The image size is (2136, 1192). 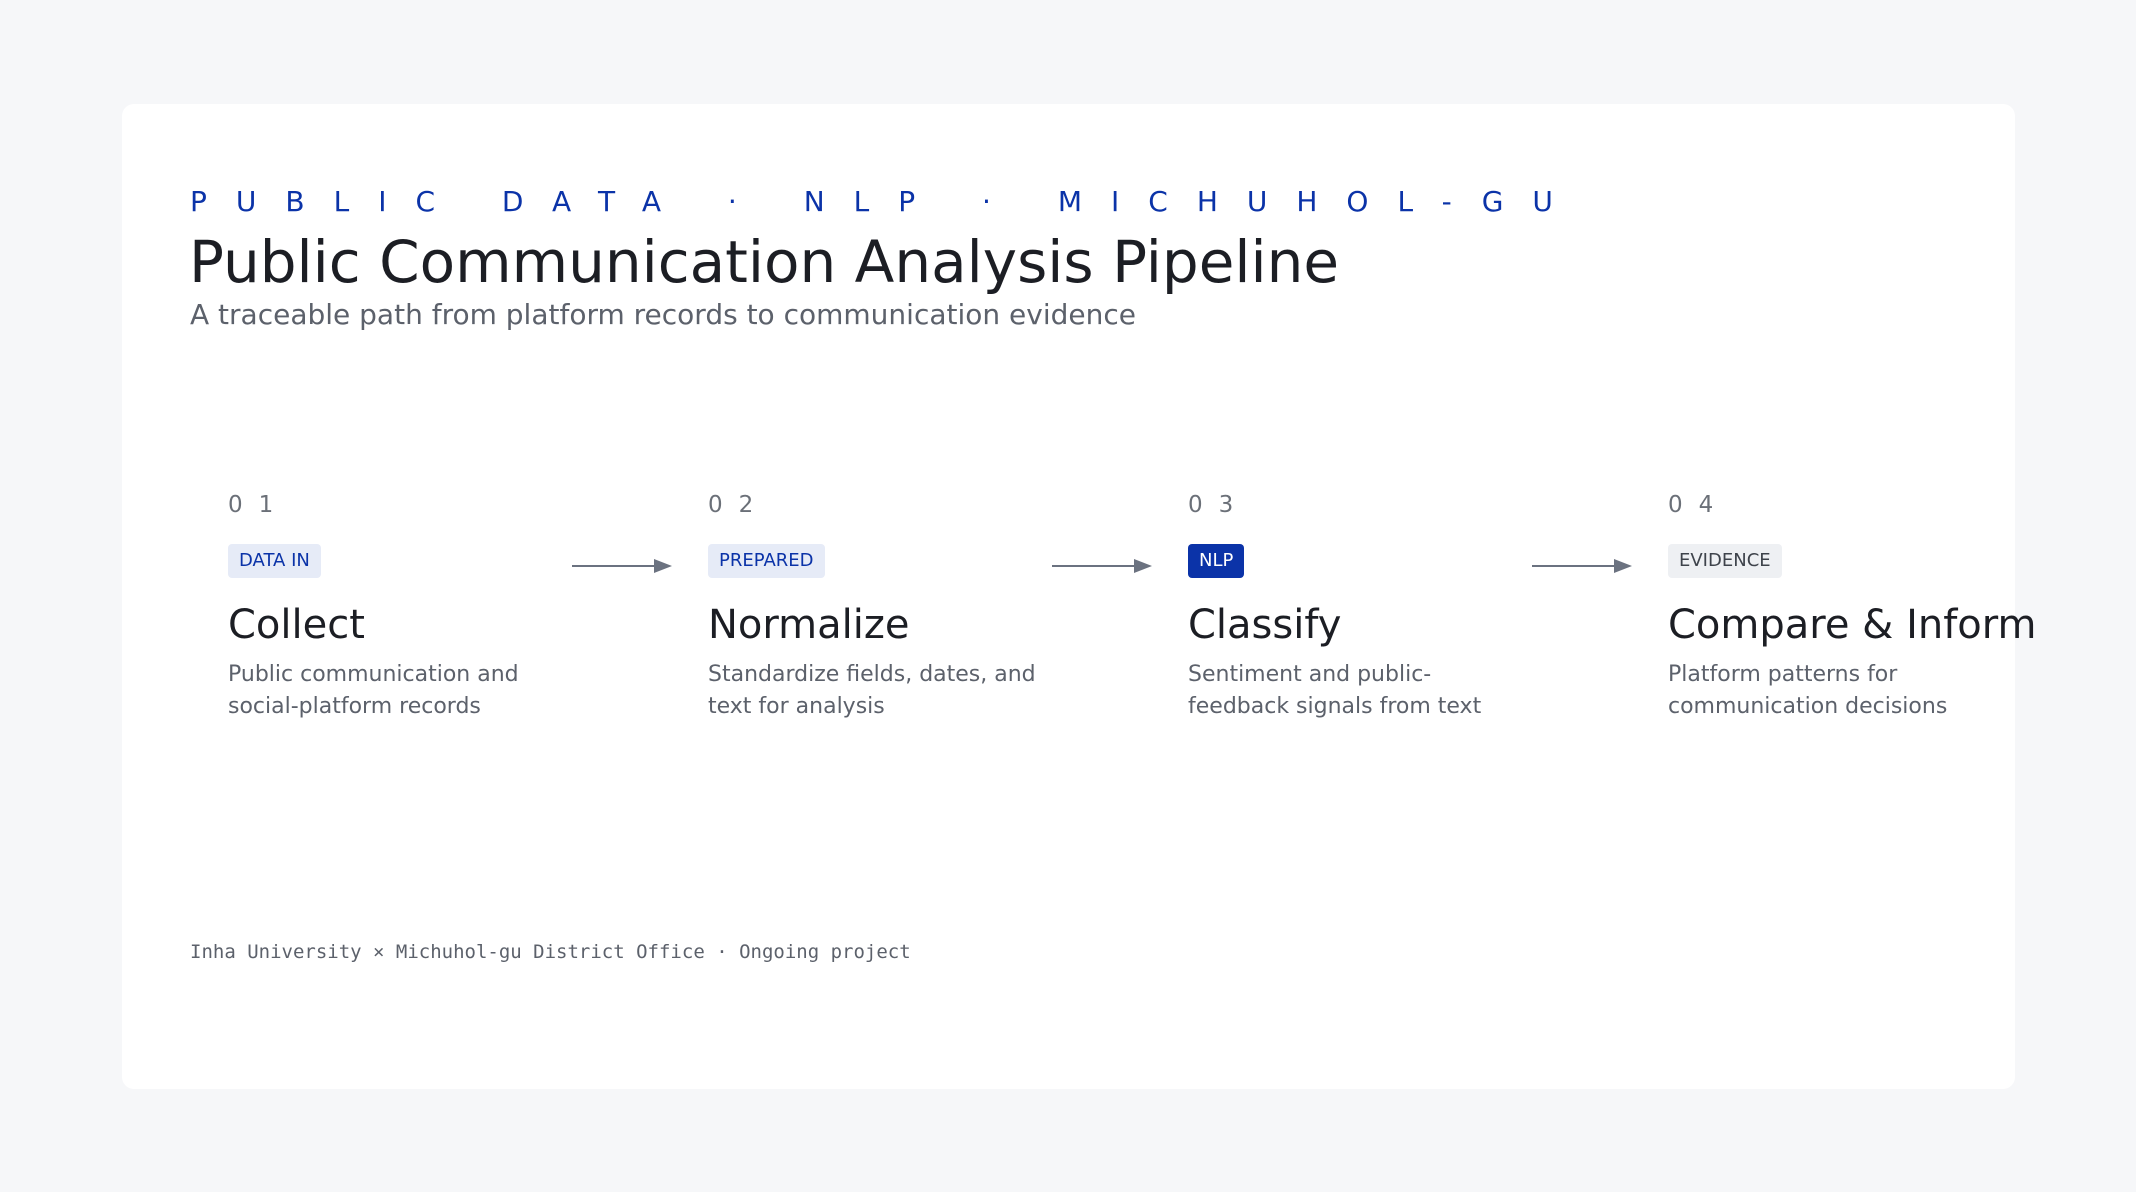 I want to click on step-number: 02, so click(x=739, y=505).